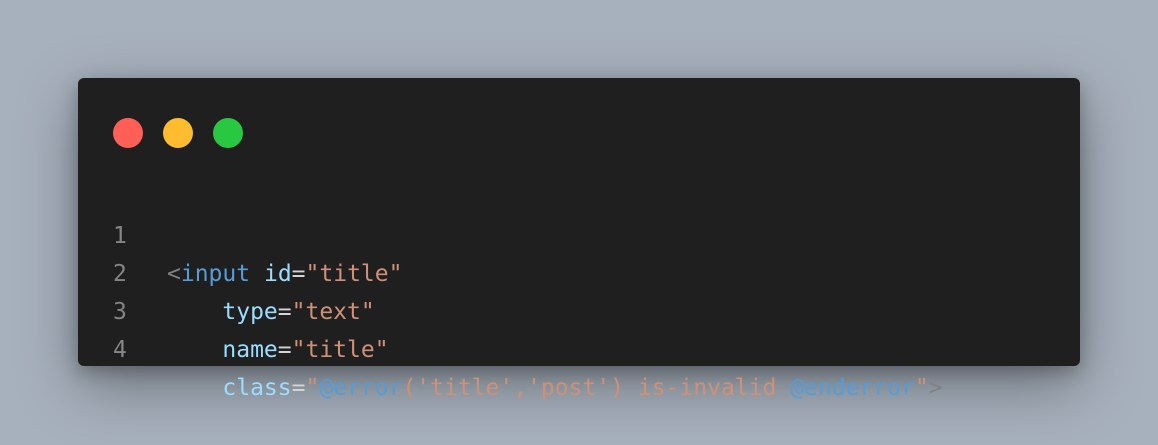 The image size is (1158, 445). I want to click on closing-quote: ", so click(921, 388).